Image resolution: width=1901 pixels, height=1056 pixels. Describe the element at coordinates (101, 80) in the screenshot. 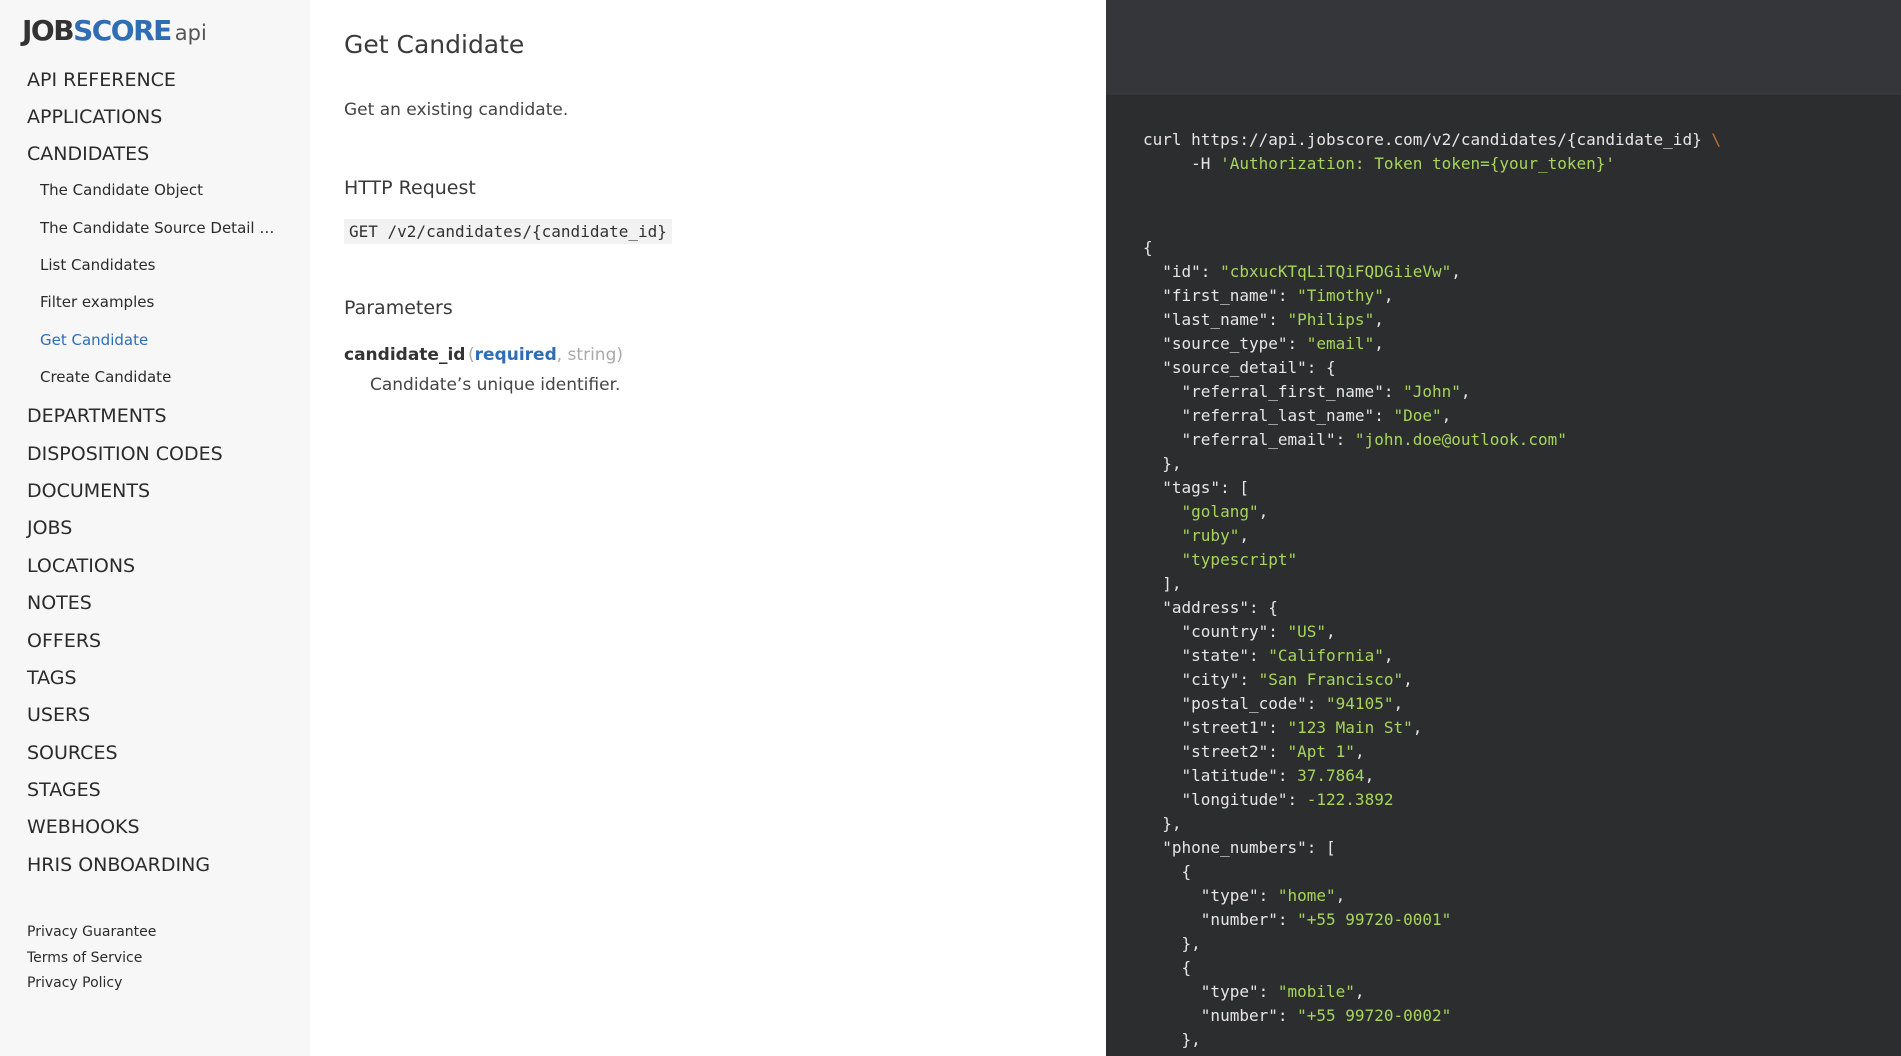

I see `sidebar-item-api-reference: API REFERENCE` at that location.